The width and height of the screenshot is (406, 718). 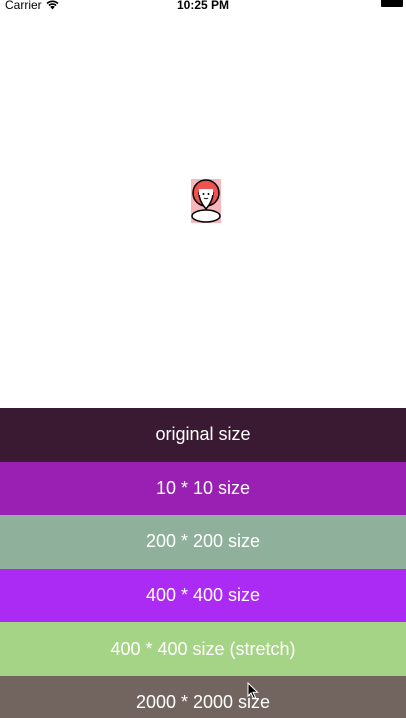 What do you see at coordinates (203, 435) in the screenshot?
I see `original-size-button: original size` at bounding box center [203, 435].